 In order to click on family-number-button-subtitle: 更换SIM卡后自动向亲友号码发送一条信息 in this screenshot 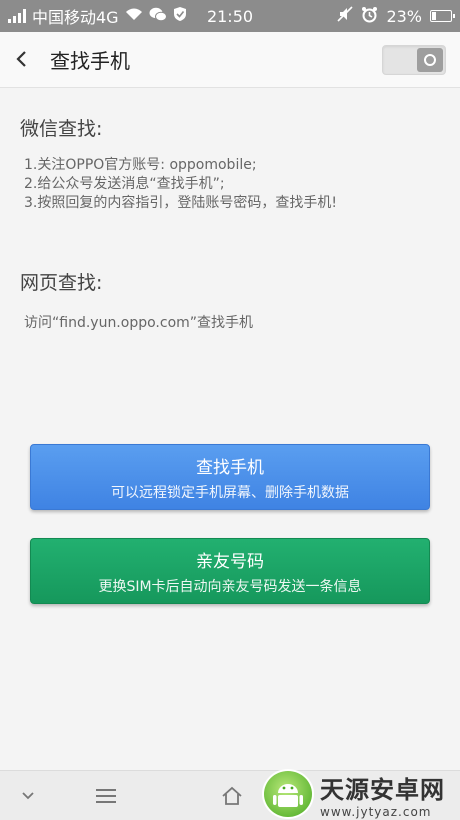, I will do `click(230, 586)`.